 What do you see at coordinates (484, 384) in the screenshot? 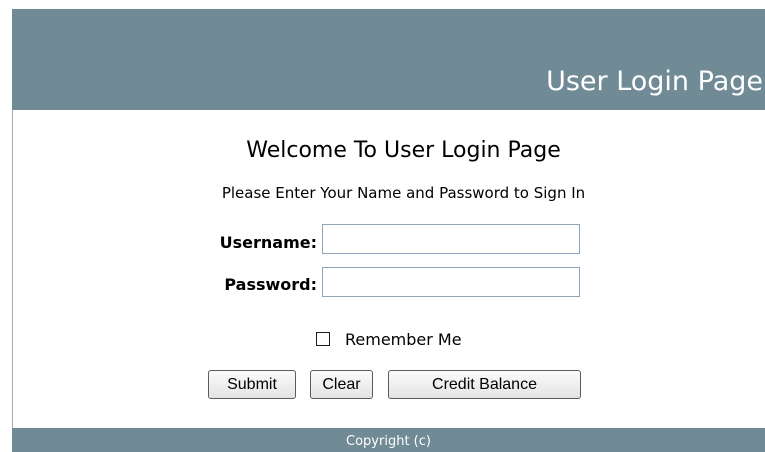
I see `credit-balance-button: Credit Balance` at bounding box center [484, 384].